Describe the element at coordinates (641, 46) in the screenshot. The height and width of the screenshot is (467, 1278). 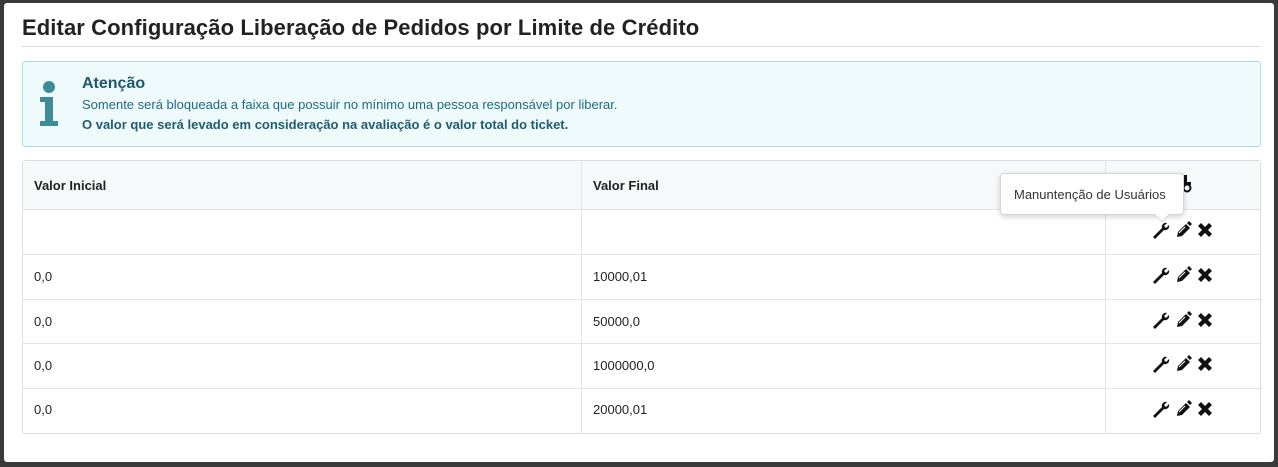
I see `title-divider` at that location.